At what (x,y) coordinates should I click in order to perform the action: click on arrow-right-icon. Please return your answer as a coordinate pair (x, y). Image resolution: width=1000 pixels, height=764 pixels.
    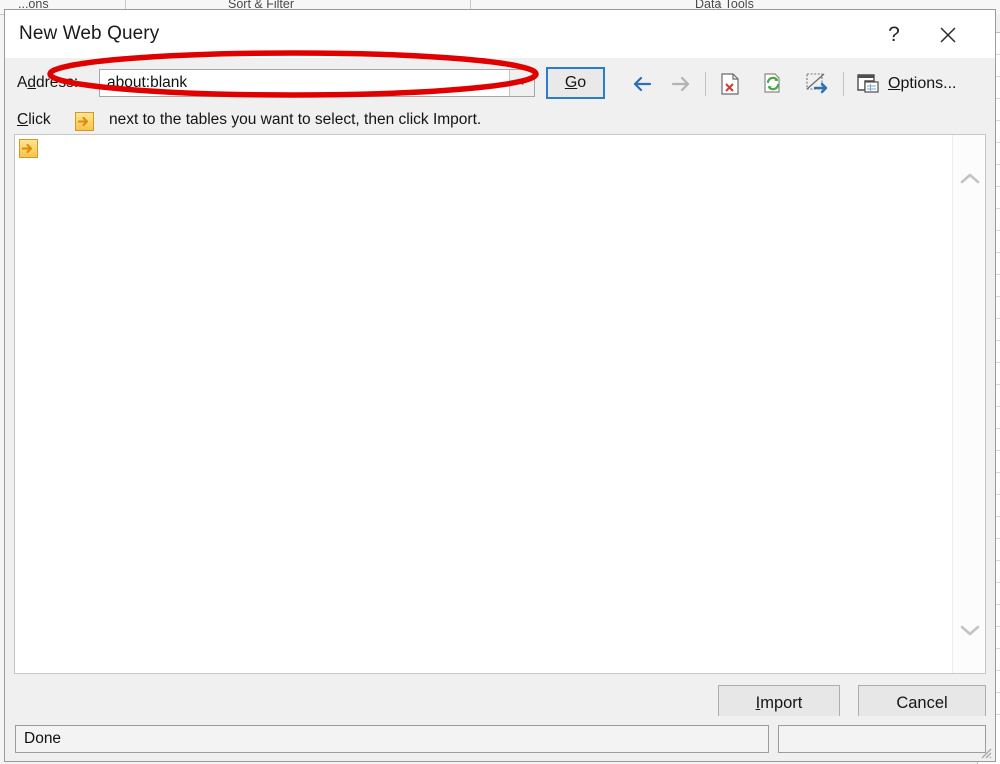
    Looking at the image, I should click on (680, 84).